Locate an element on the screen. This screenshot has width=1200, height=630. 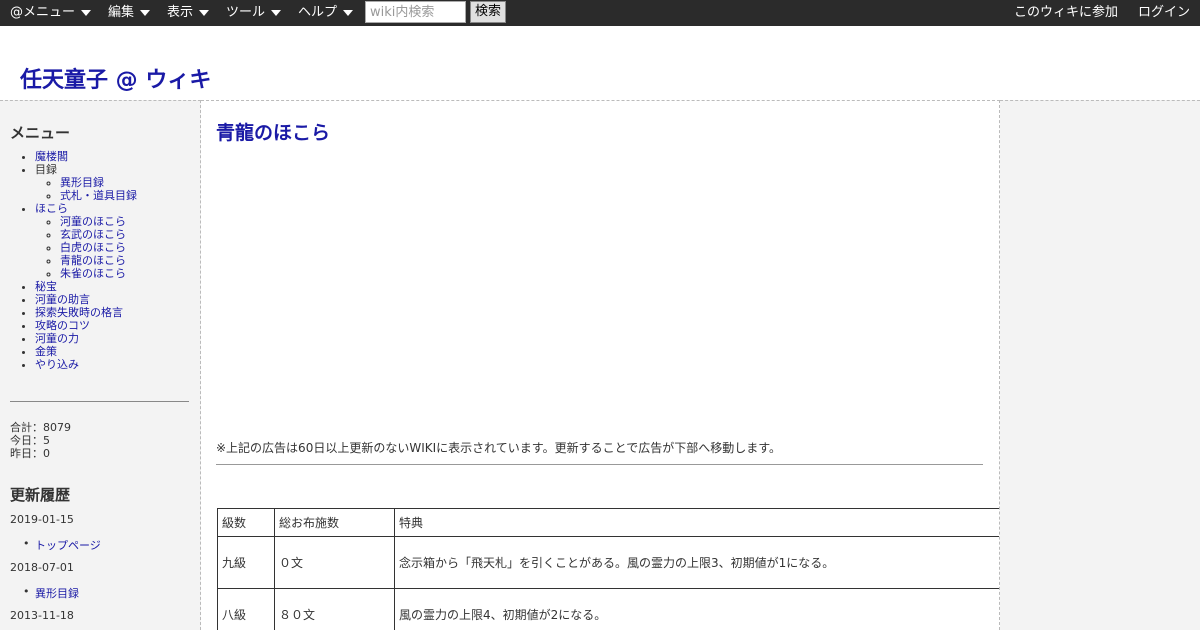
edit-menu-label: 編集 is located at coordinates (121, 12).